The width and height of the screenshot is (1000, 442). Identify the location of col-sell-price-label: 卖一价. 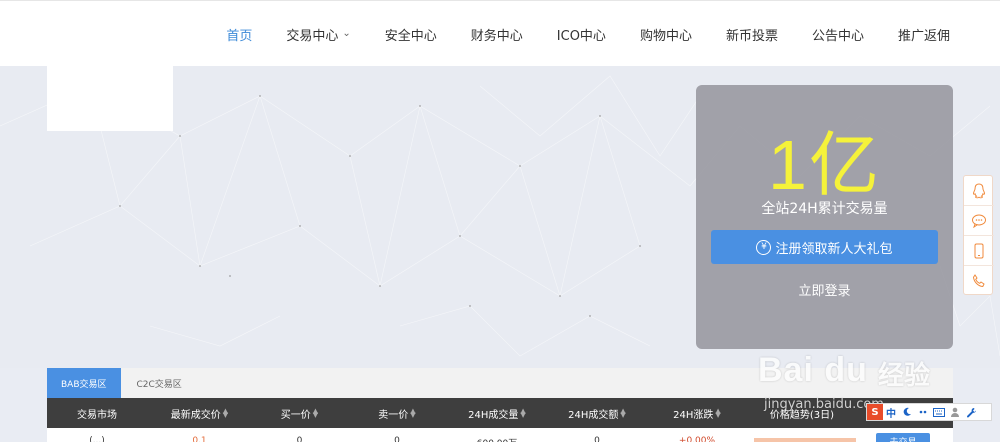
(393, 415).